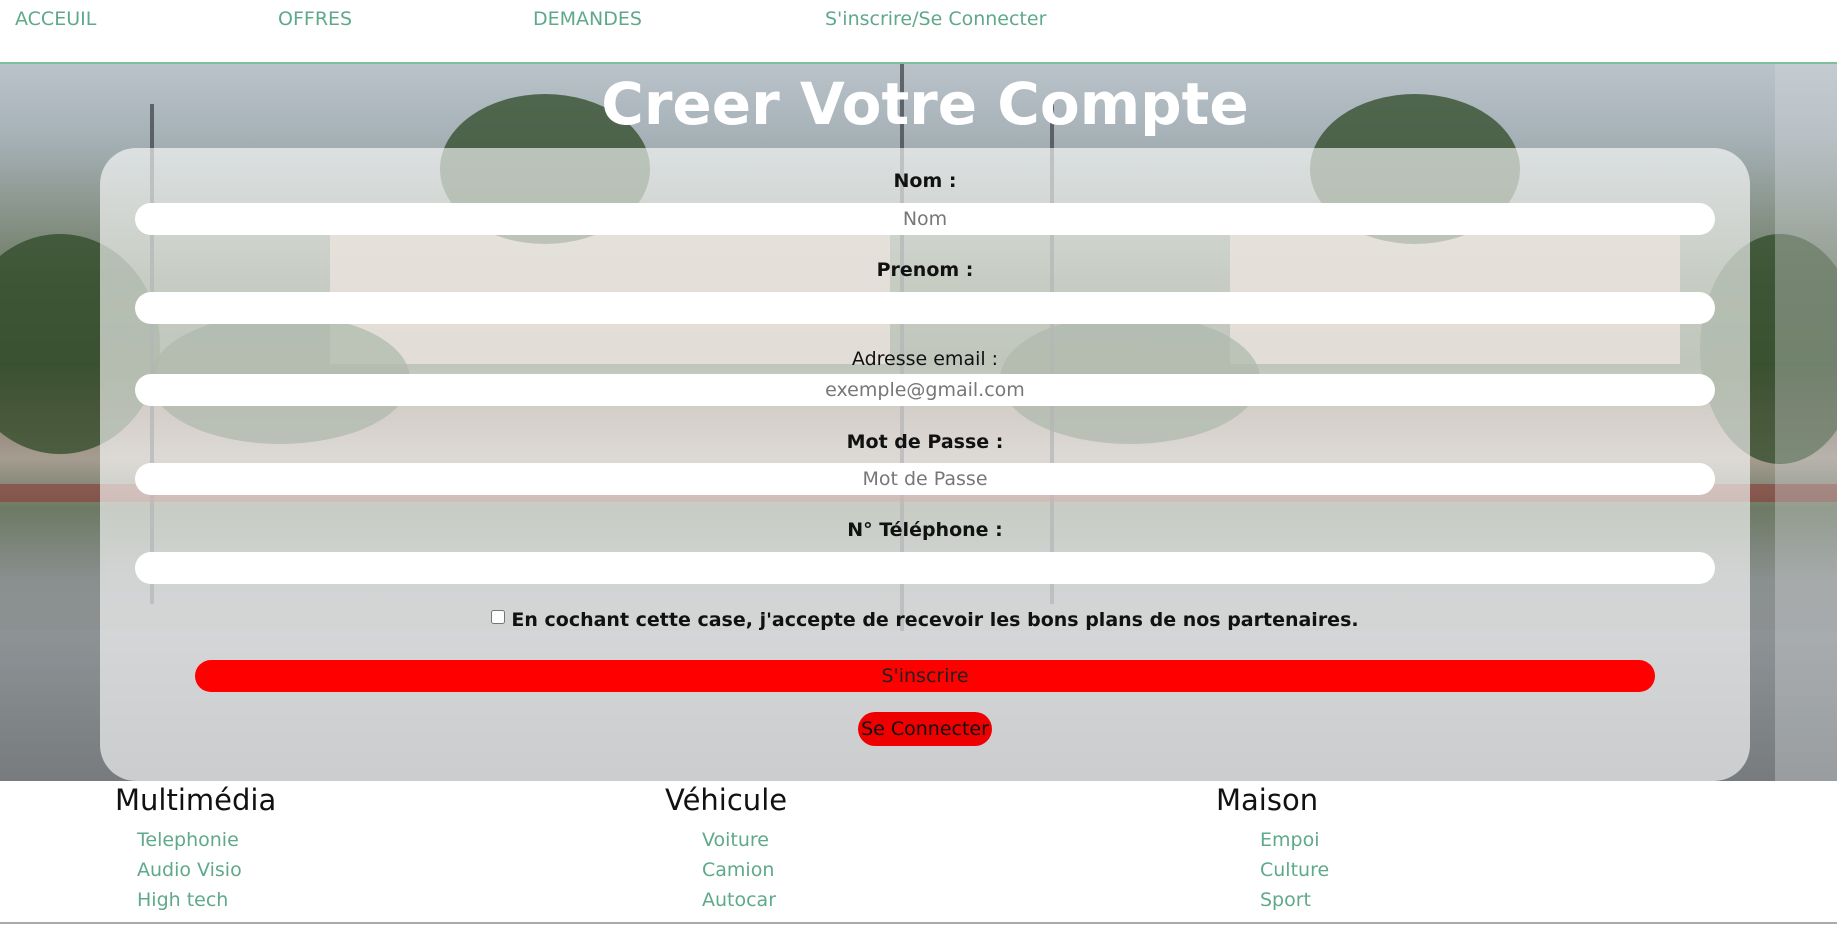  What do you see at coordinates (726, 800) in the screenshot?
I see `category-title: Véhicule` at bounding box center [726, 800].